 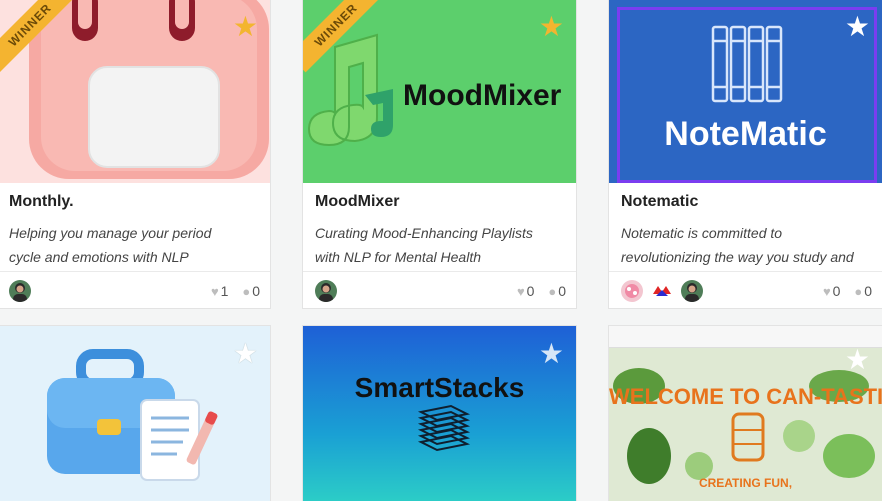 I want to click on project-title: Notematic, so click(x=659, y=202).